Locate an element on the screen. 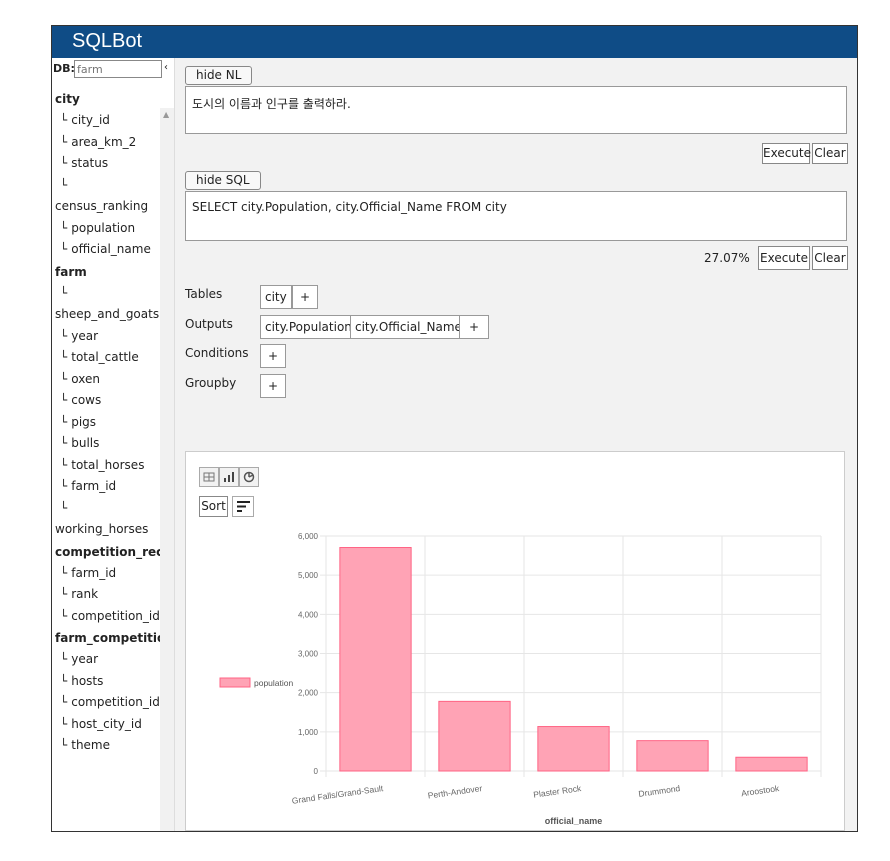 The height and width of the screenshot is (861, 890). y-tick-label: 4,000 is located at coordinates (308, 614).